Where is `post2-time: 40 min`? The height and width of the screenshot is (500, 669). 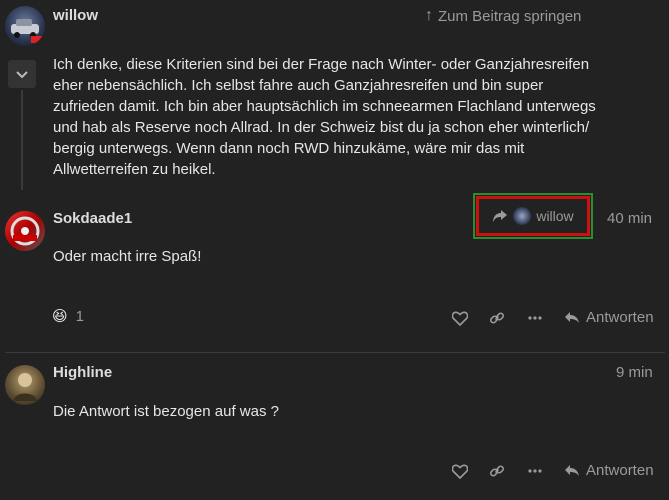
post2-time: 40 min is located at coordinates (629, 218).